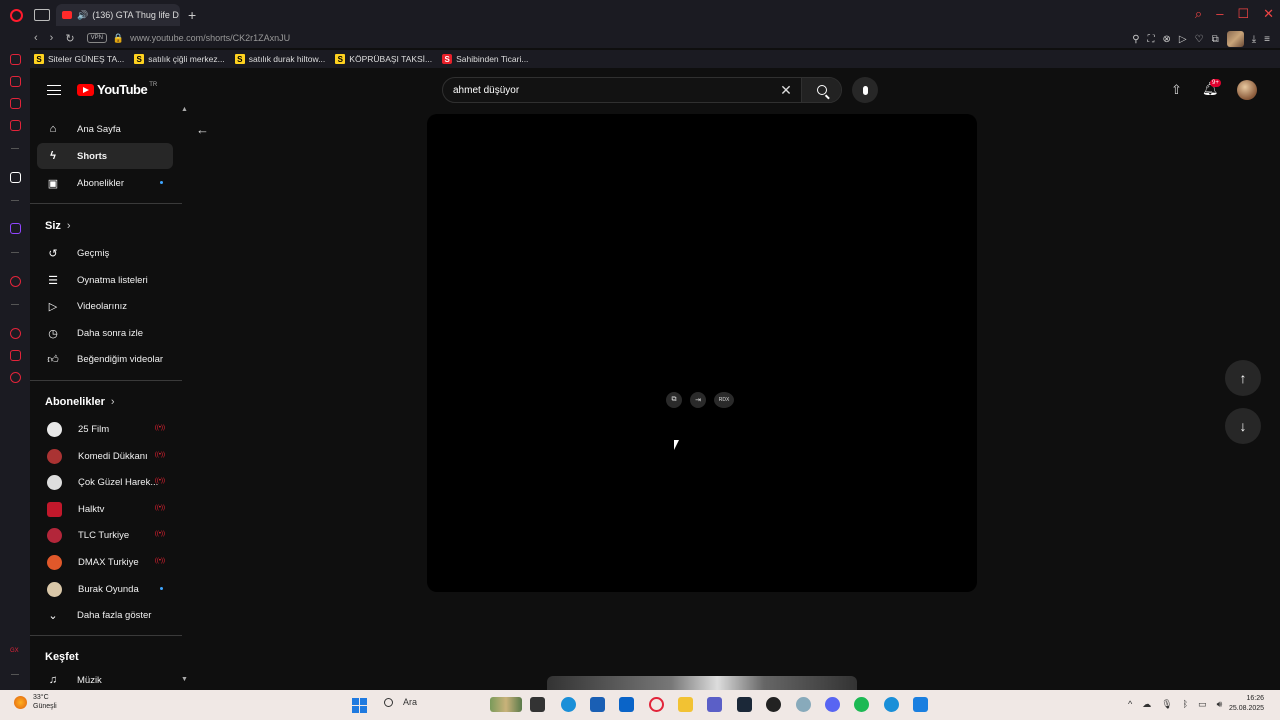 The width and height of the screenshot is (1280, 720). What do you see at coordinates (105, 306) in the screenshot?
I see `sidebar-item-your-videos: ▷ Videolarınız` at bounding box center [105, 306].